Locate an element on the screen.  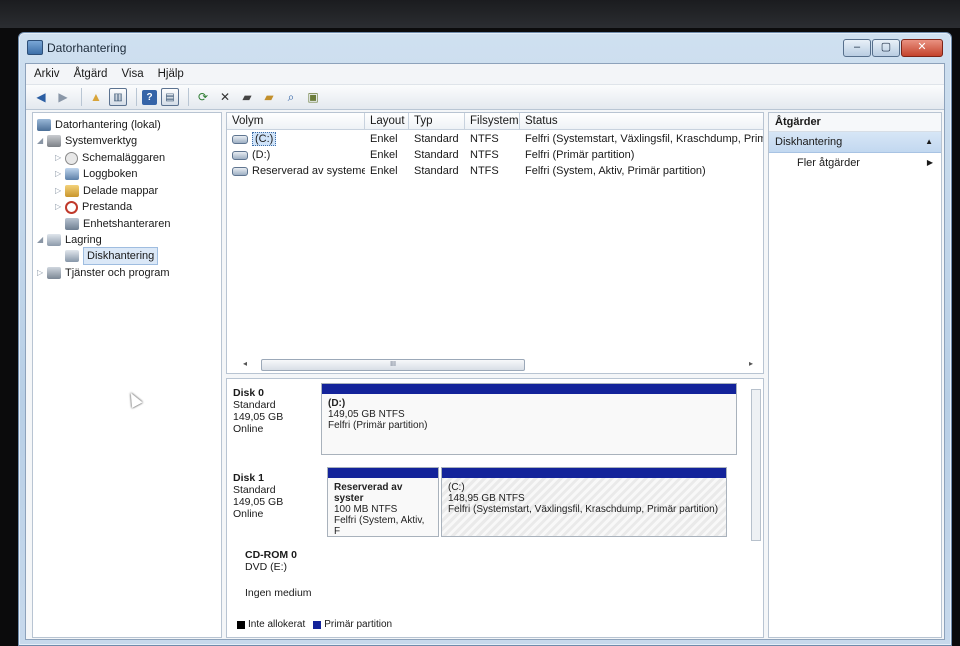
column-typ: Typ is located at coordinates (437, 121).